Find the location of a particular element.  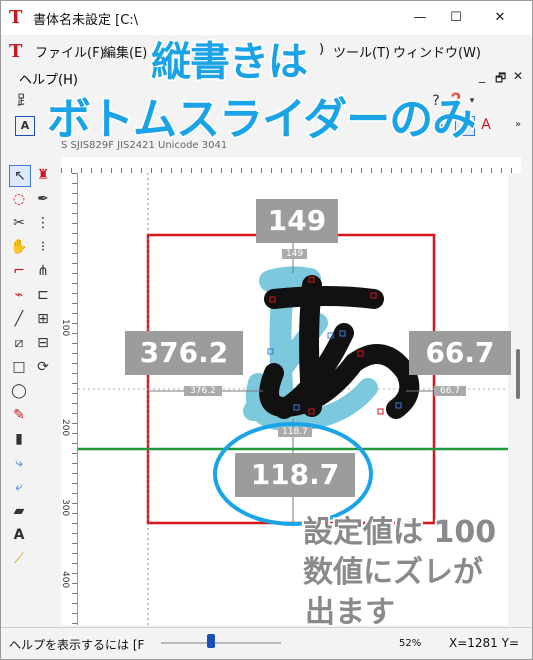

menu-hidden-part: ) is located at coordinates (321, 49).